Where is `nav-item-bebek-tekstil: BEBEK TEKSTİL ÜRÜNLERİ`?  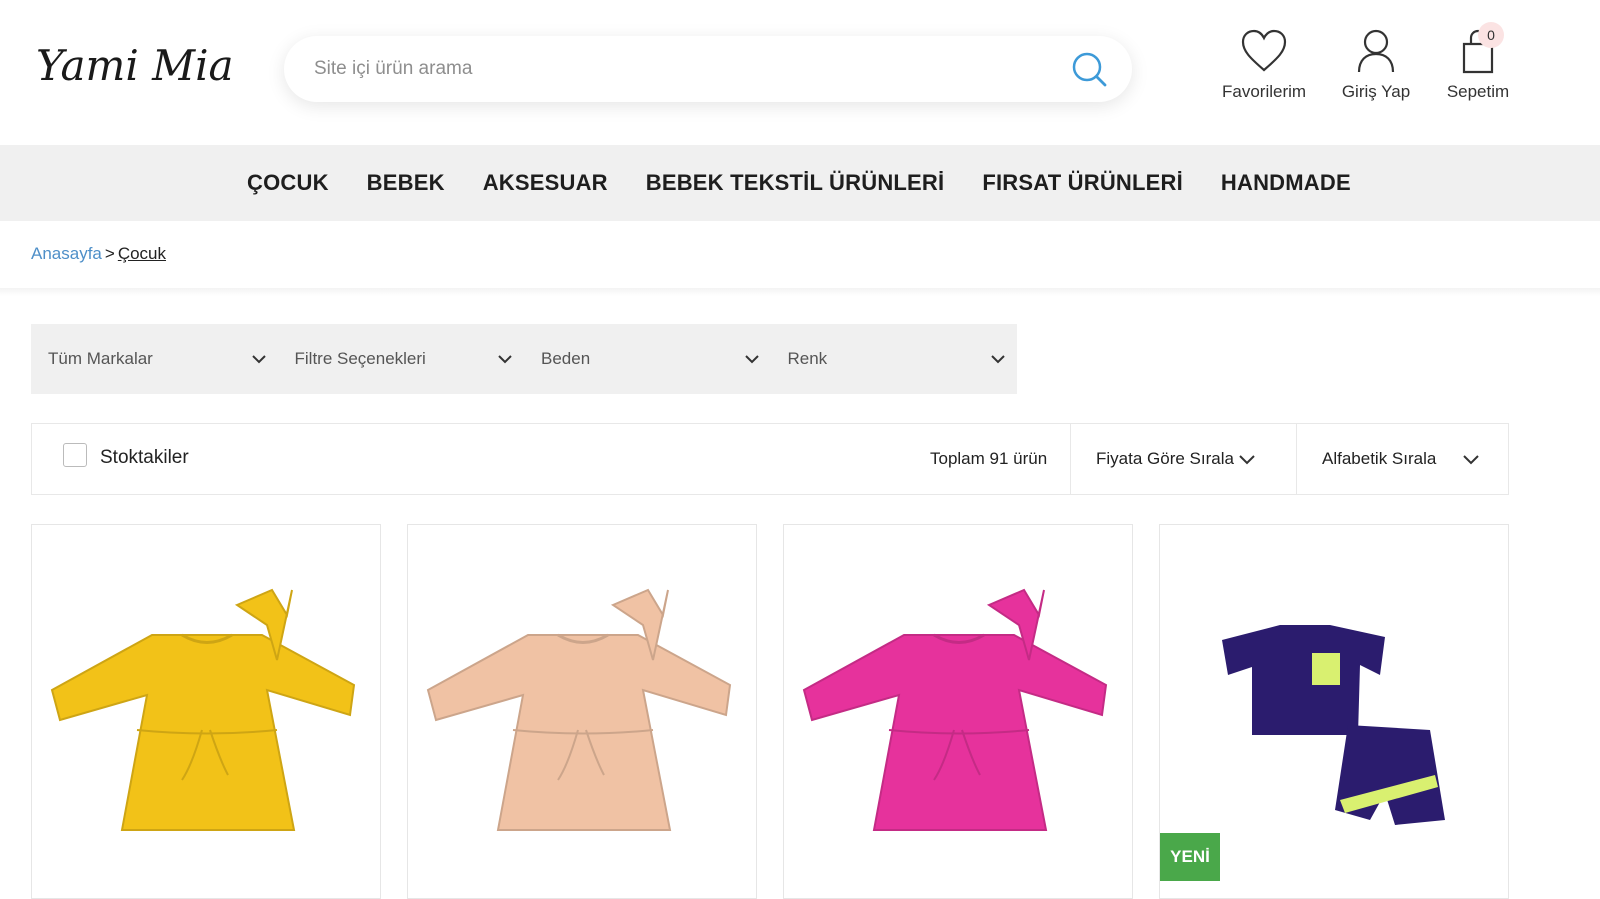 nav-item-bebek-tekstil: BEBEK TEKSTİL ÜRÜNLERİ is located at coordinates (795, 183).